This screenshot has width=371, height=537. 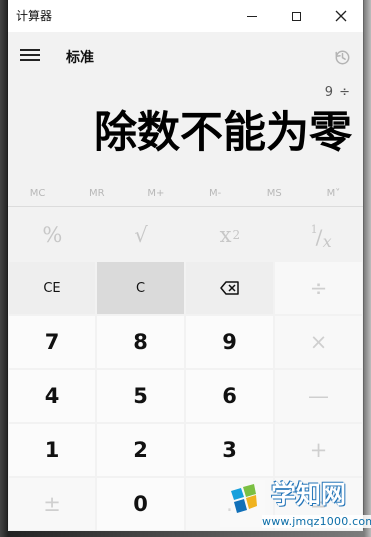 What do you see at coordinates (31, 55) in the screenshot?
I see `hamburger-menu-icon` at bounding box center [31, 55].